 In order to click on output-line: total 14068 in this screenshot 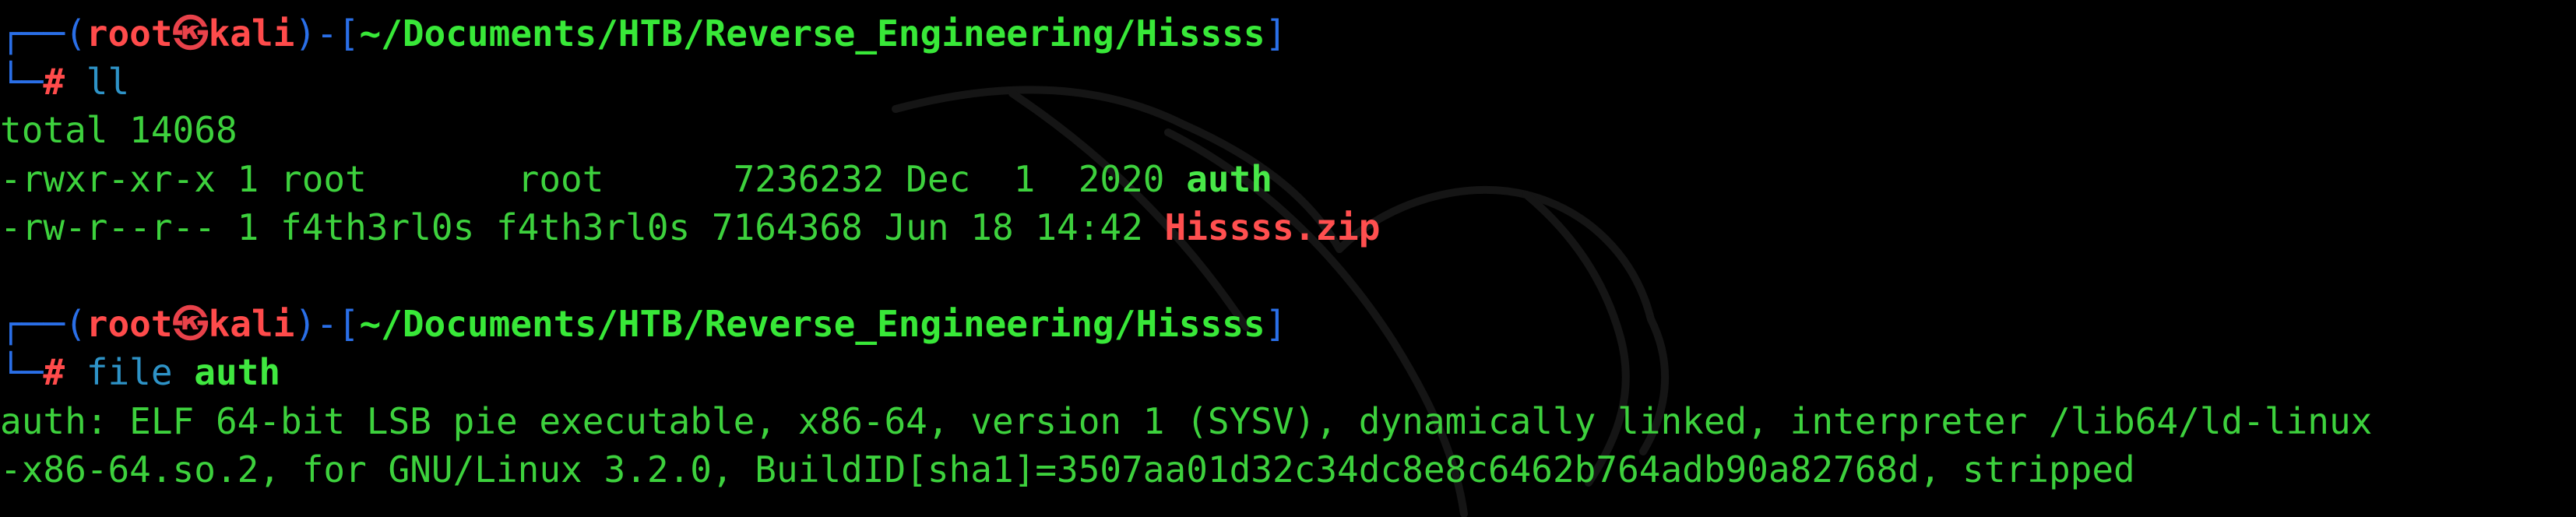, I will do `click(1288, 130)`.